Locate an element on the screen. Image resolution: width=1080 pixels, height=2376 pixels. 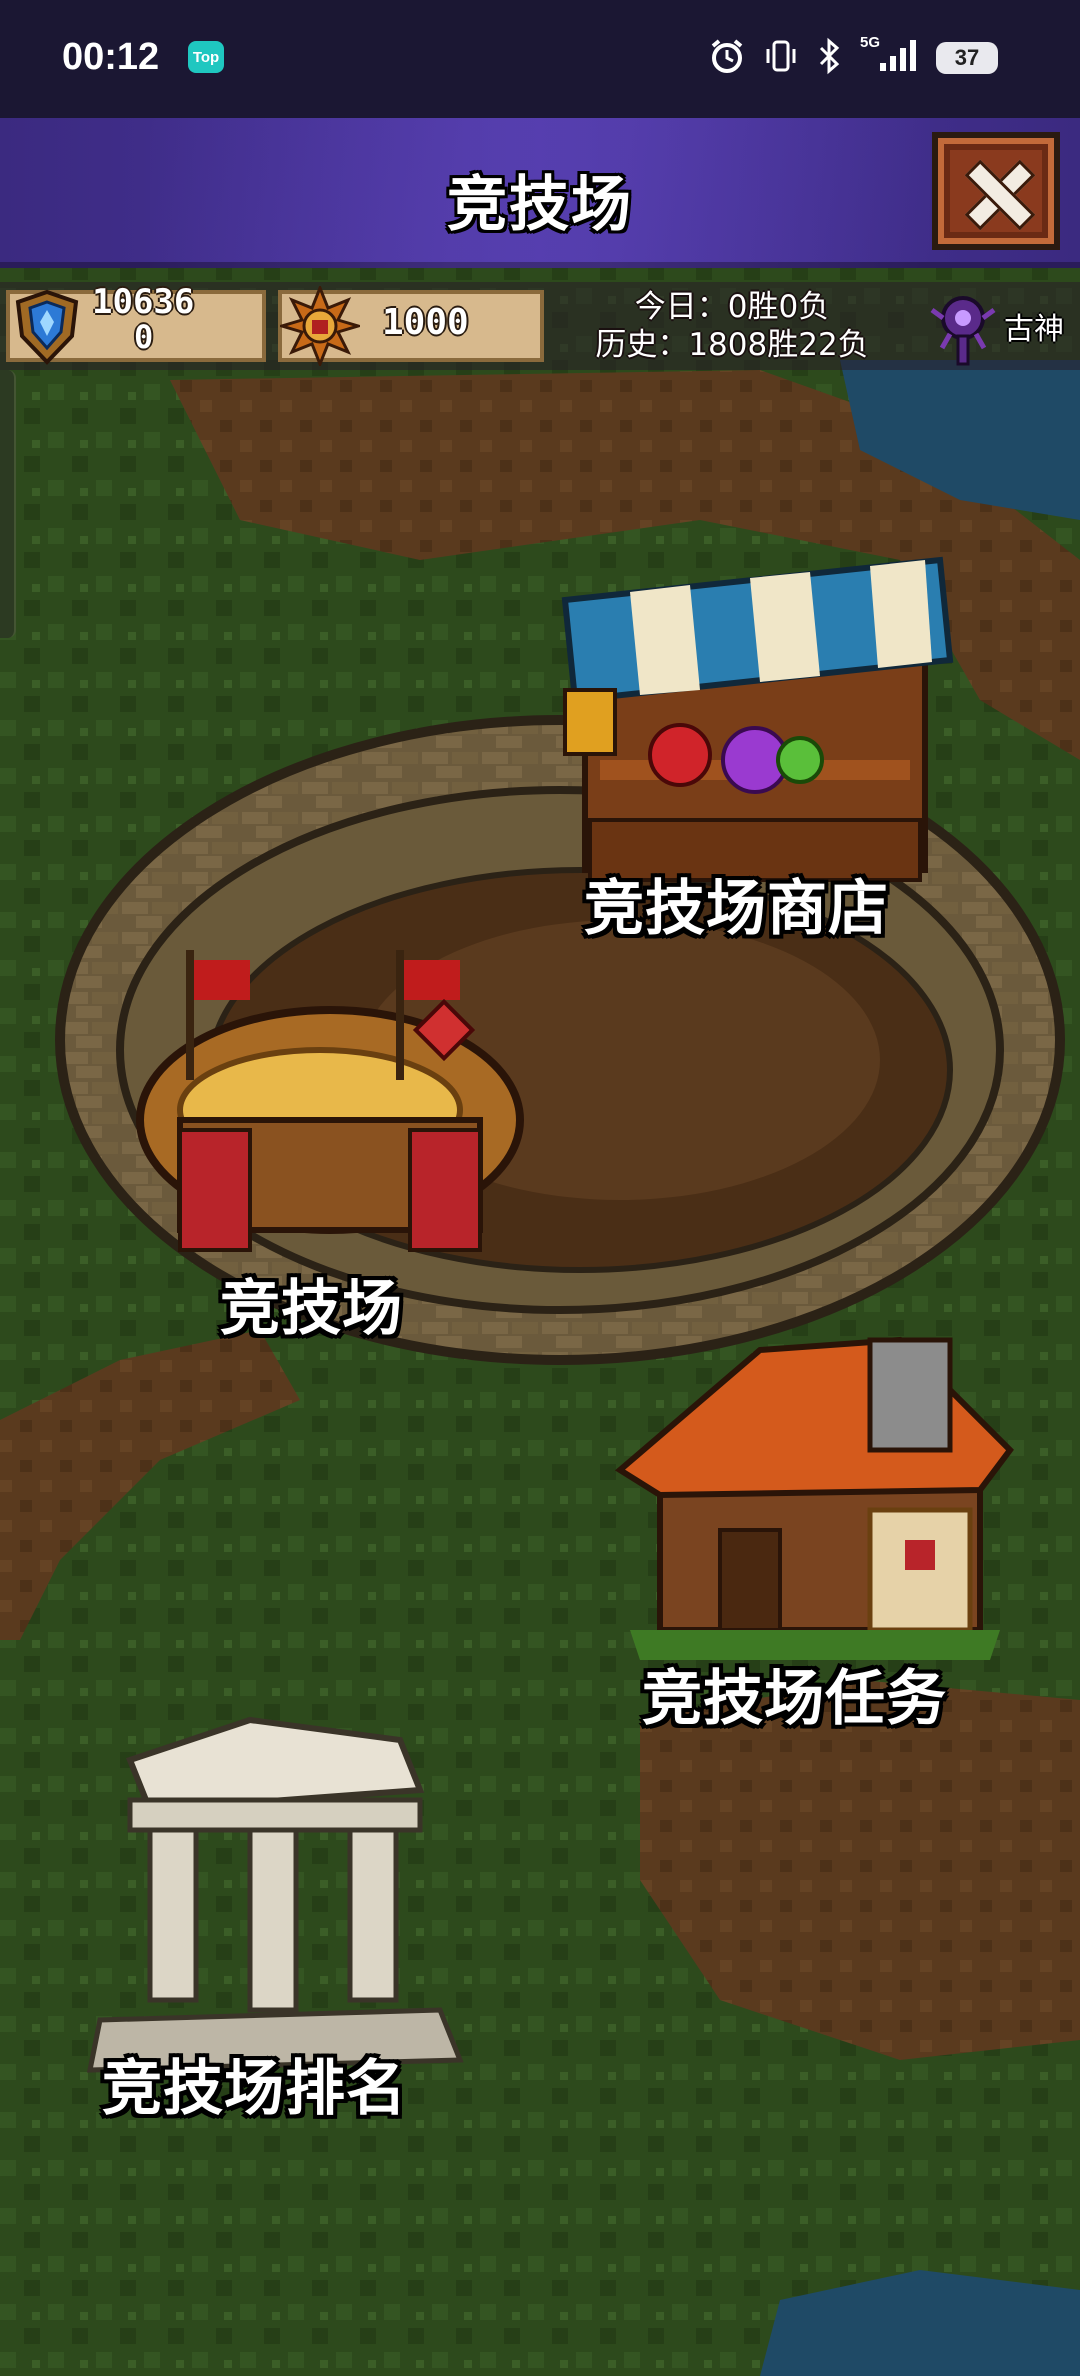
side-drawer-handle is located at coordinates (8, 504).